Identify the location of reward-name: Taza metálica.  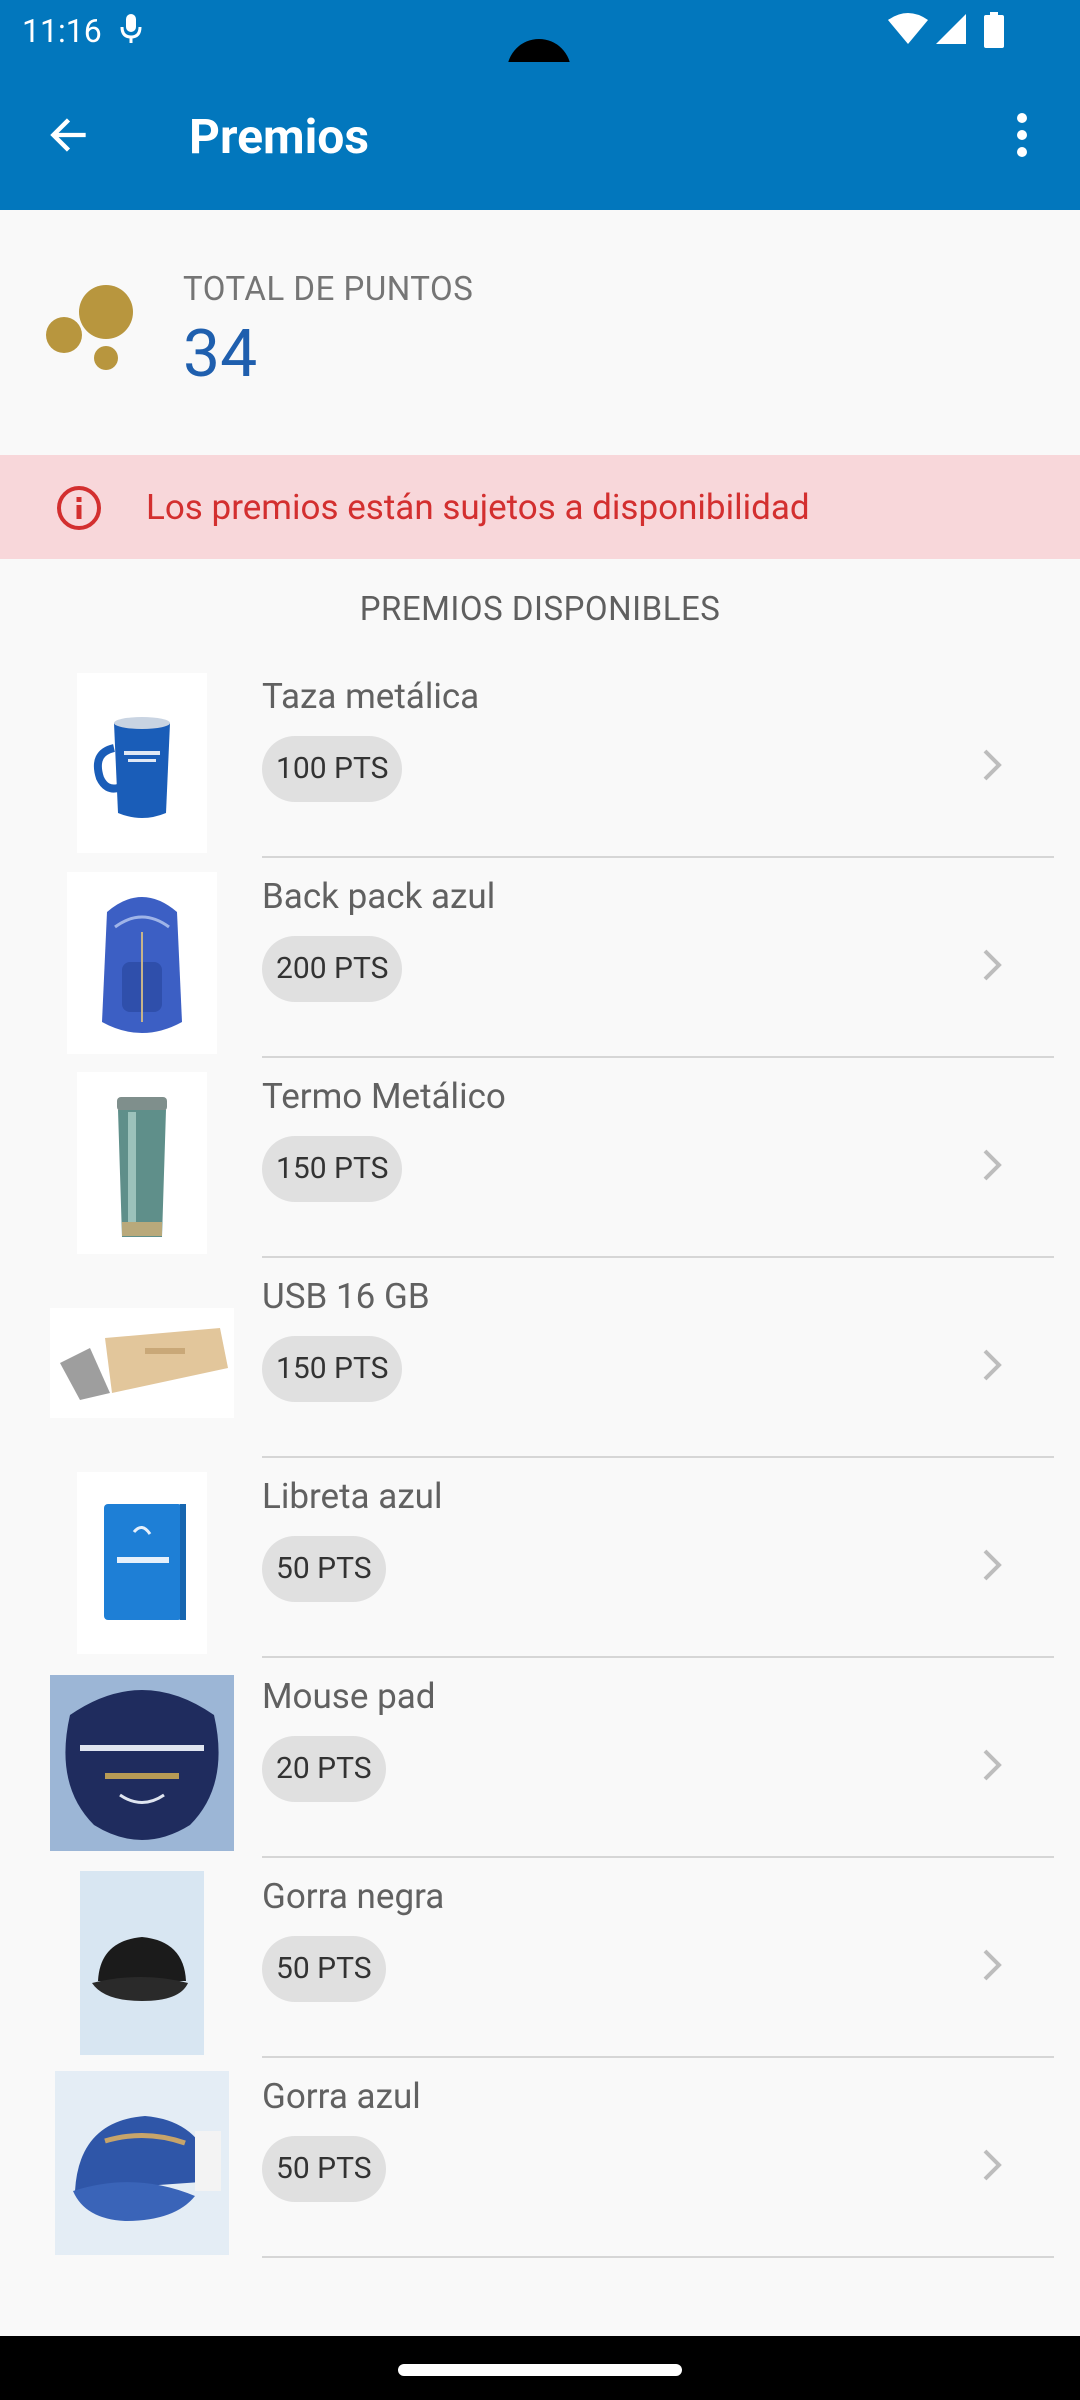
(371, 696).